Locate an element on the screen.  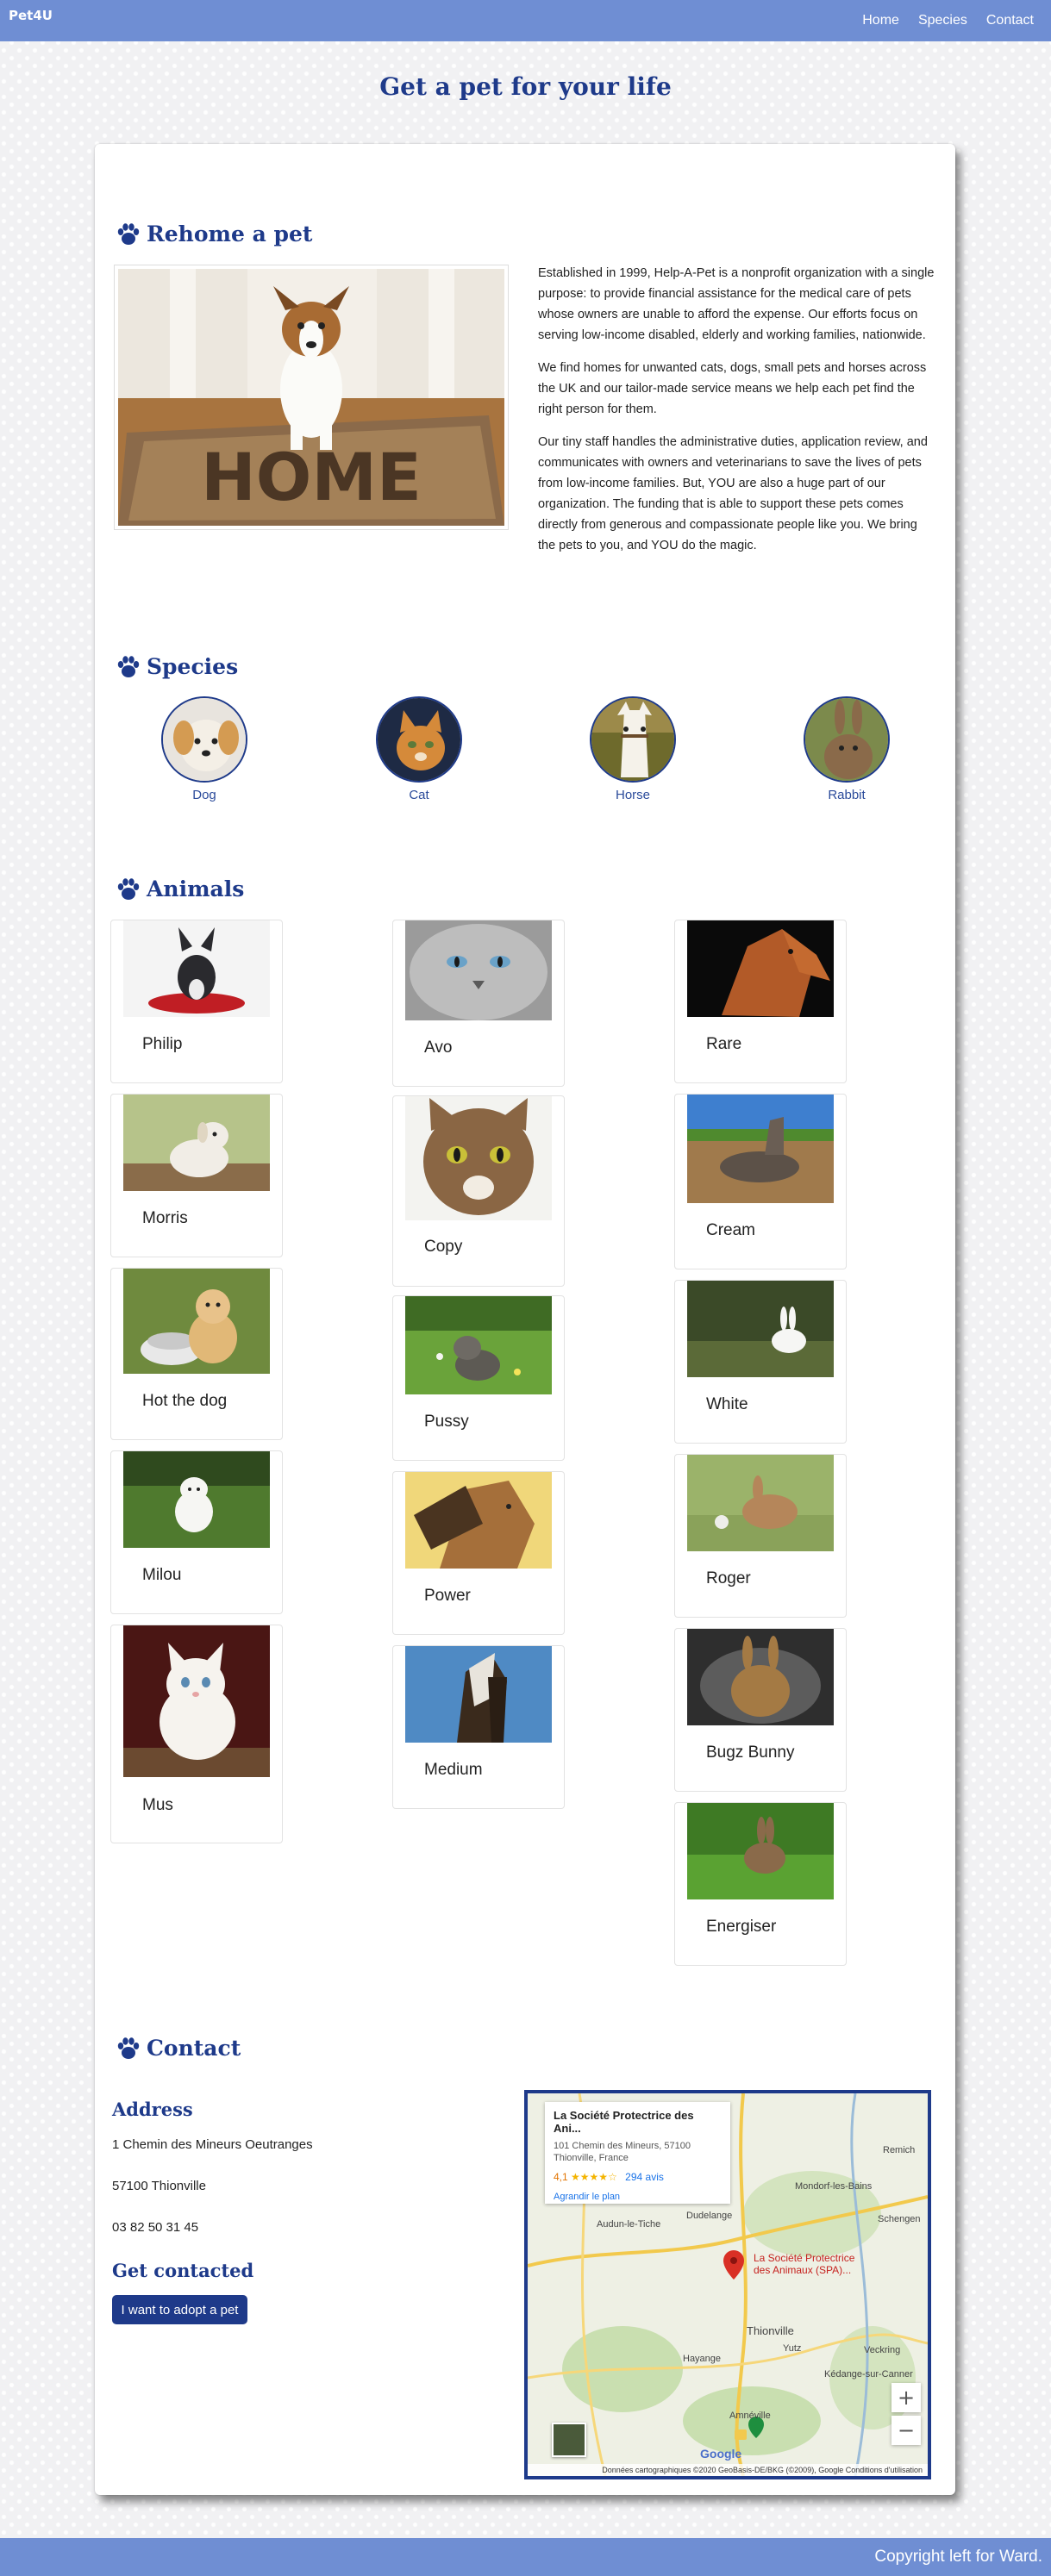
animal-card-pussy: Pussy is located at coordinates (478, 1378).